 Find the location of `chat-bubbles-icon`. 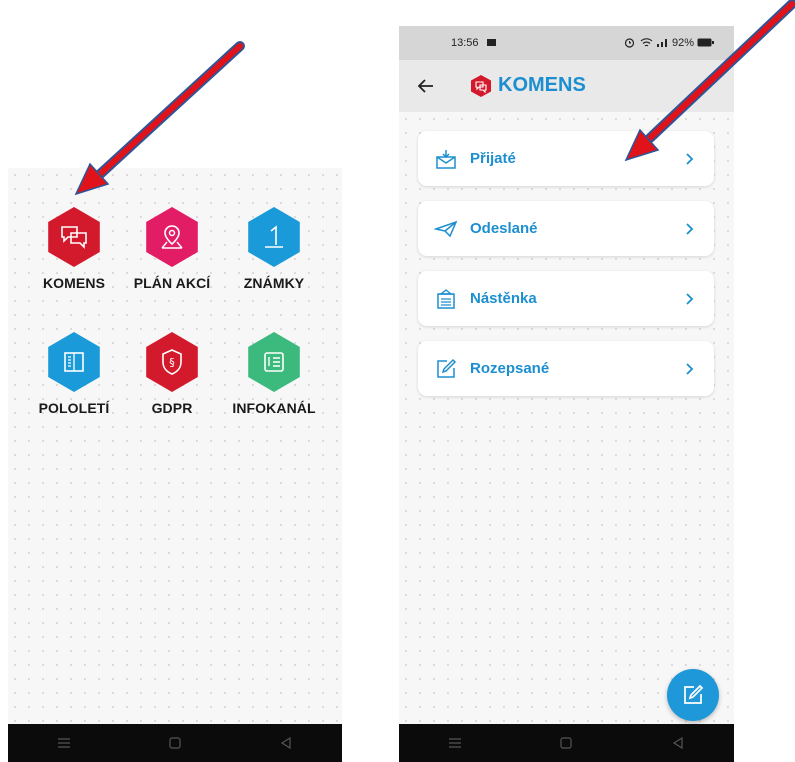

chat-bubbles-icon is located at coordinates (74, 237).